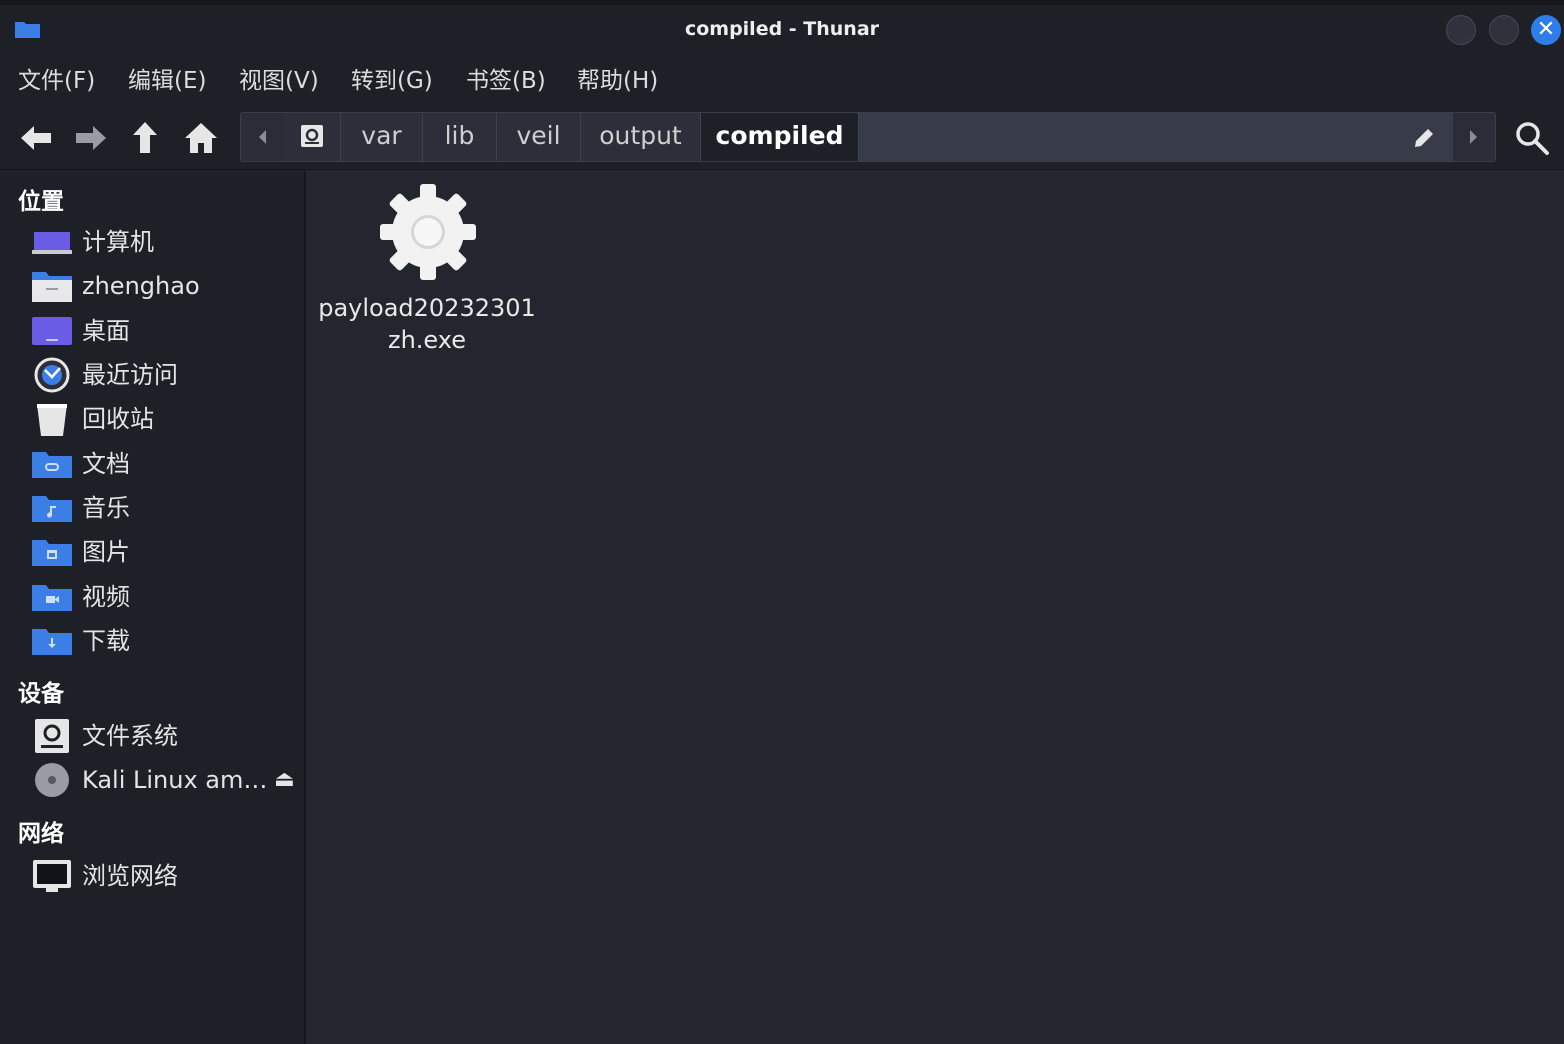 The image size is (1564, 1044). Describe the element at coordinates (52, 642) in the screenshot. I see `downloads-folder-icon` at that location.